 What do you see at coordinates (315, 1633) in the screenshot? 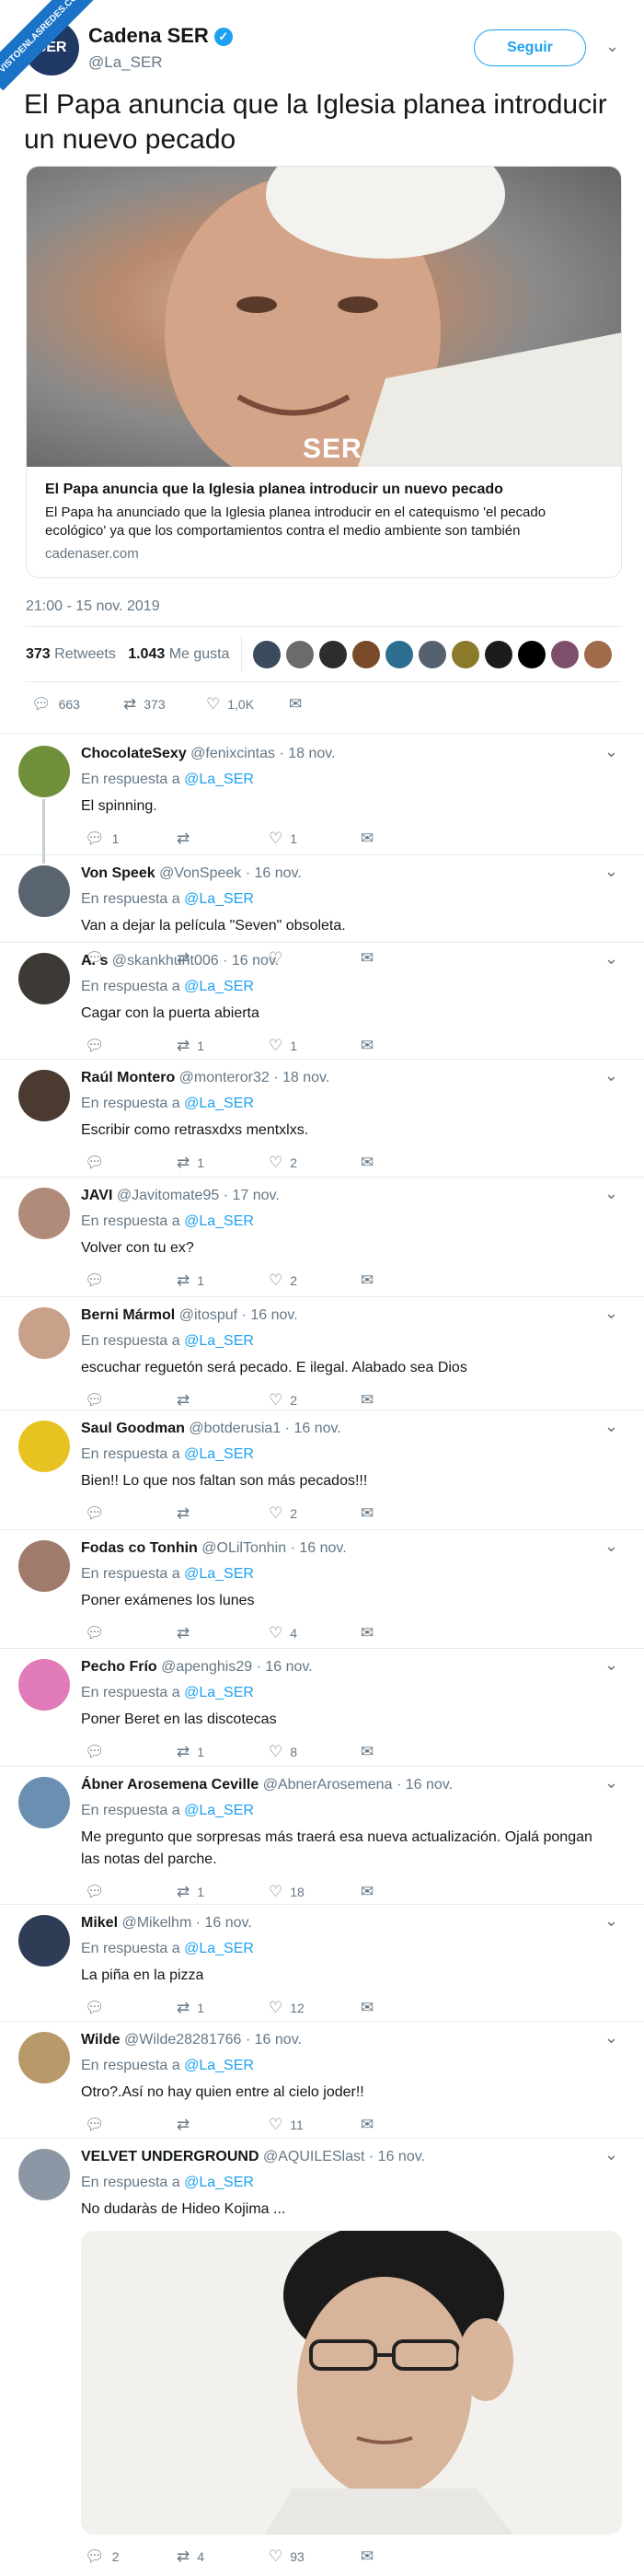
I see `like-action: ♡ 4` at bounding box center [315, 1633].